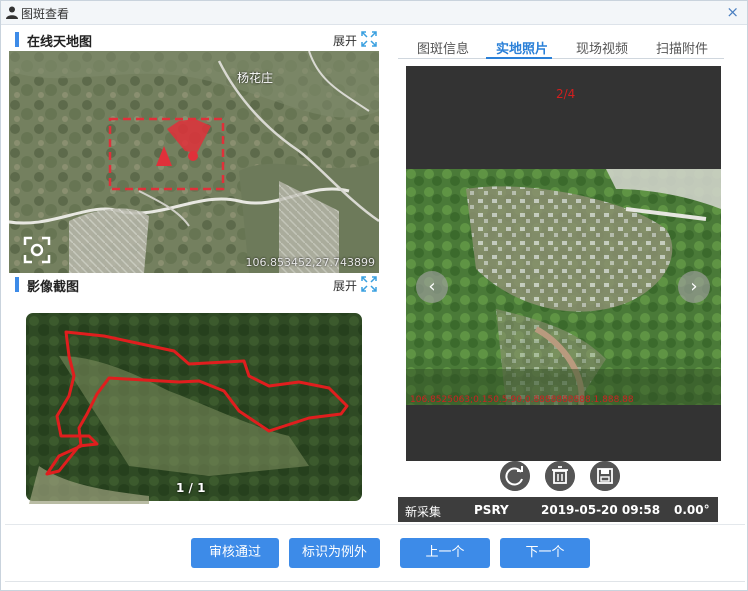  Describe the element at coordinates (566, 94) in the screenshot. I see `photo-counter: 2/4` at that location.